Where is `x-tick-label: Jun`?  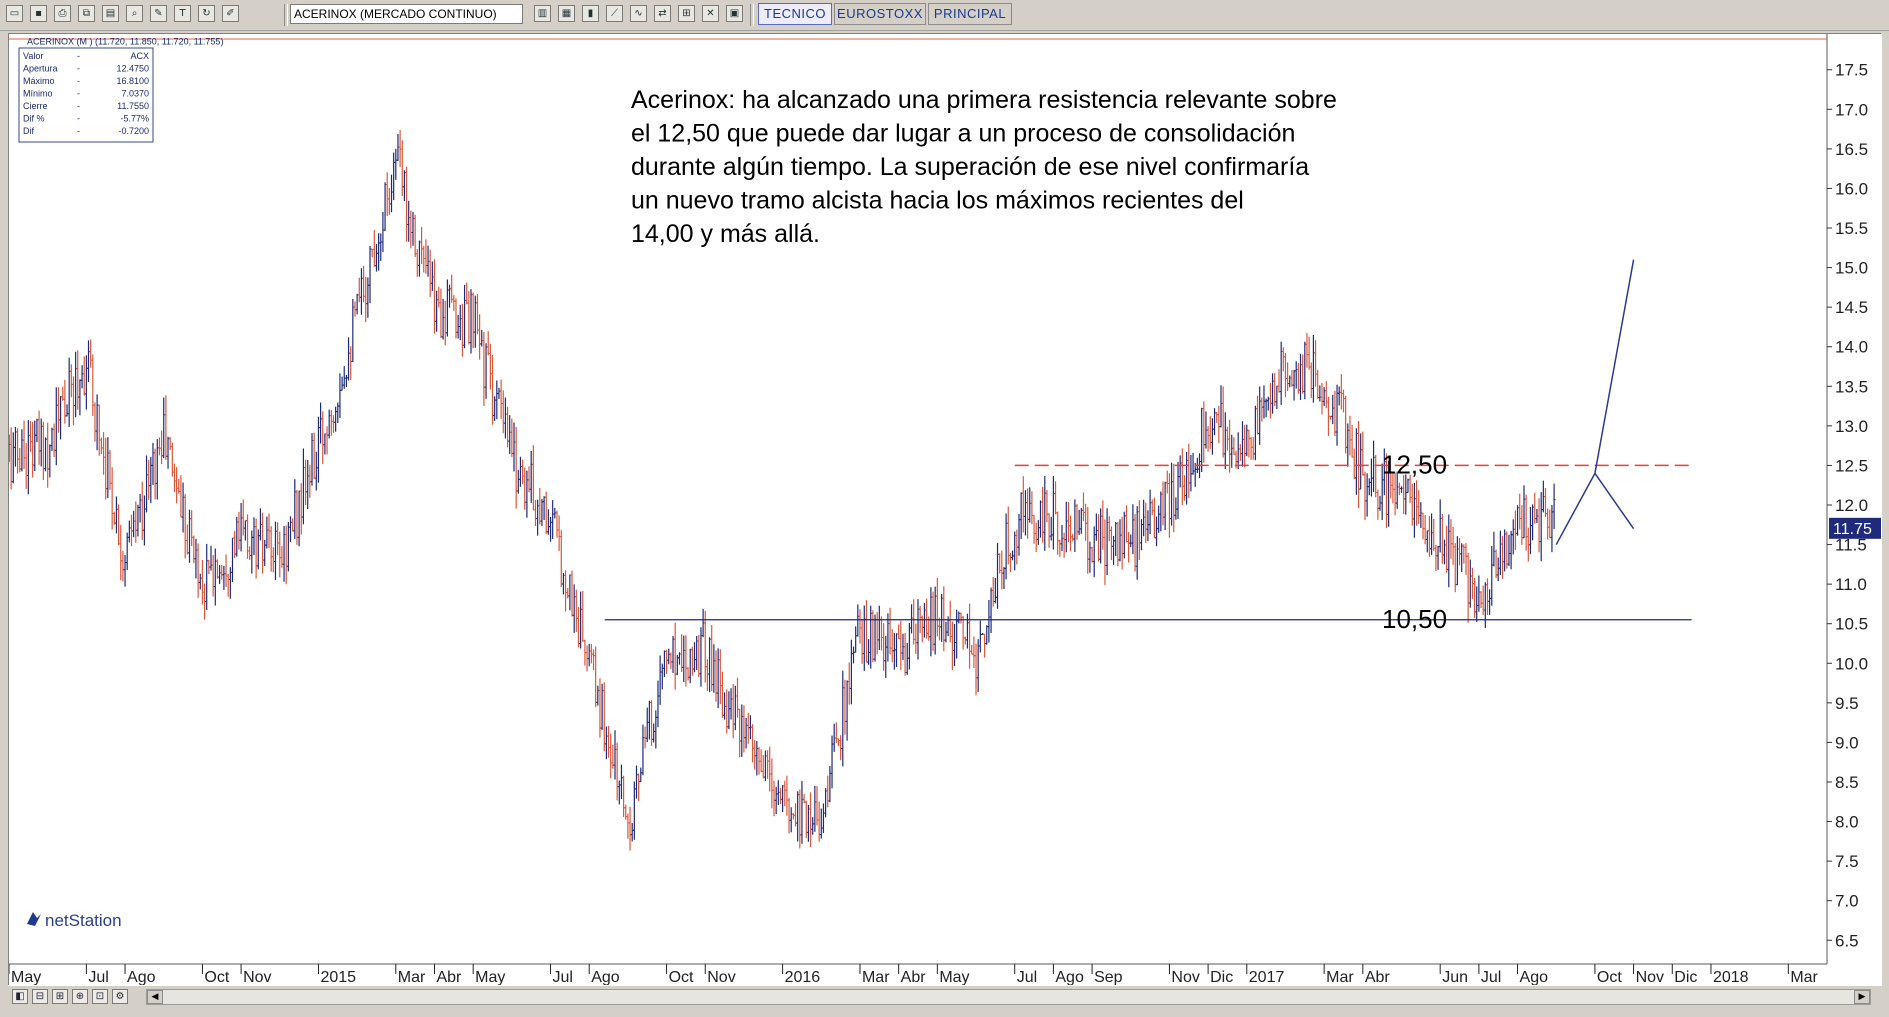
x-tick-label: Jun is located at coordinates (1455, 977).